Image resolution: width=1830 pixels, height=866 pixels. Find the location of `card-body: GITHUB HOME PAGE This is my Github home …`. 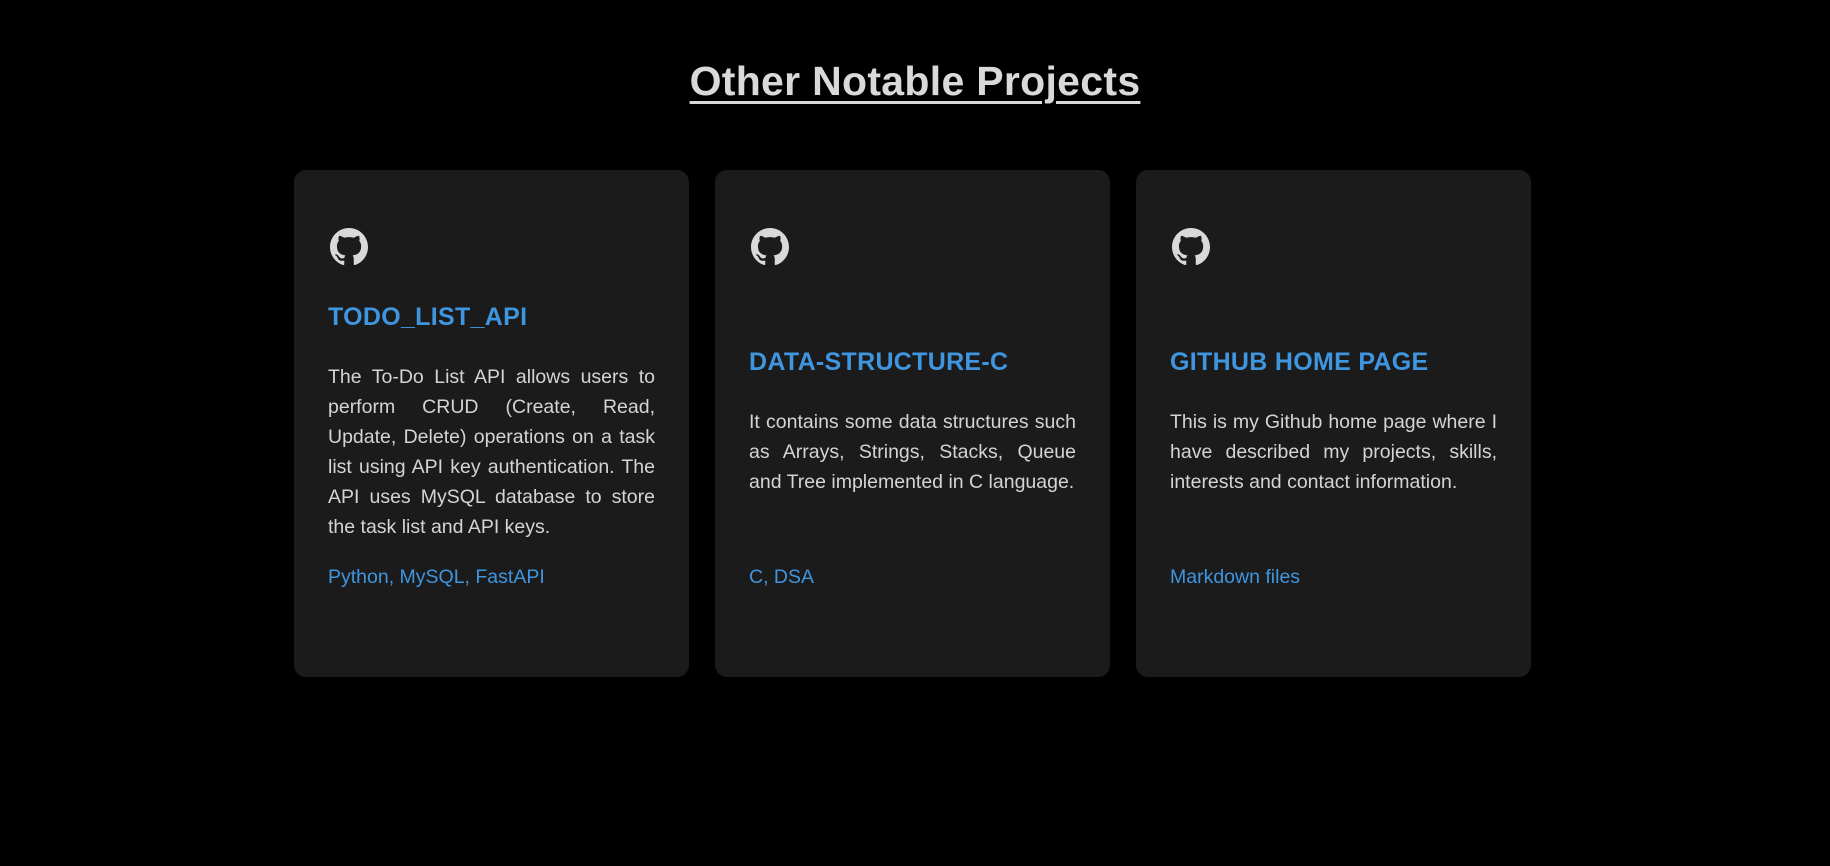

card-body: GITHUB HOME PAGE This is my Github home … is located at coordinates (1333, 422).